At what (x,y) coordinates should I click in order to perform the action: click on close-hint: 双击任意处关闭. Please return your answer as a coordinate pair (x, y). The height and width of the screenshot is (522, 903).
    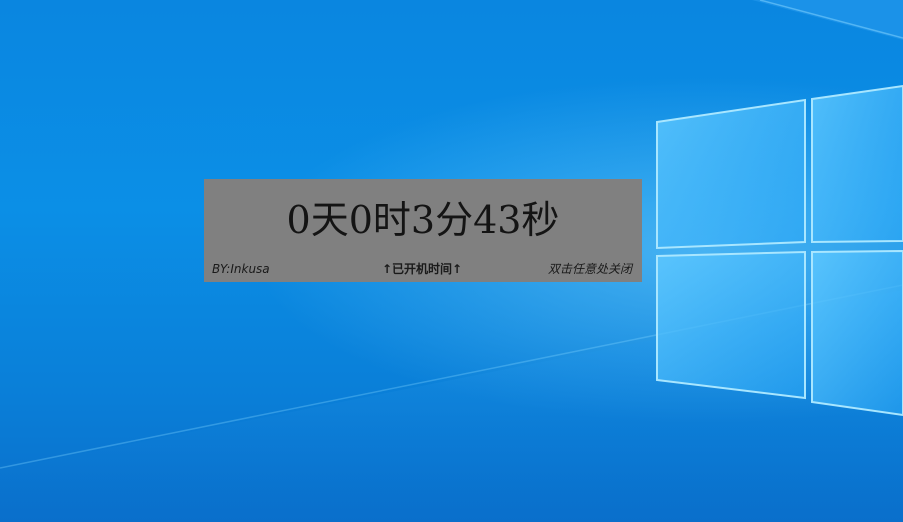
    Looking at the image, I should click on (589, 269).